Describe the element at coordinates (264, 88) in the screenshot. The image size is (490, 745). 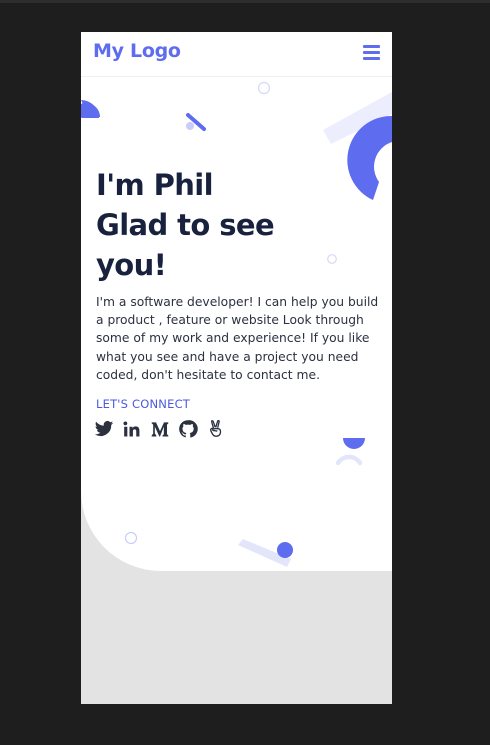
I see `small-ring-shape` at that location.